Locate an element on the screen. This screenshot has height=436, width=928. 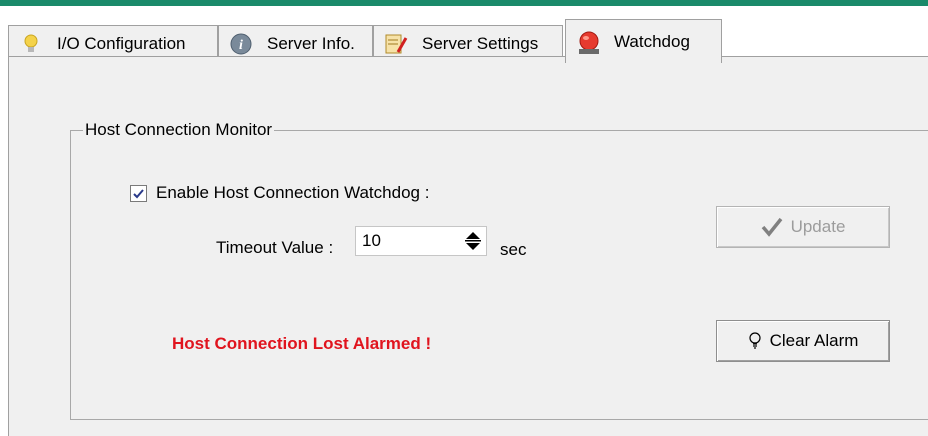
tab-label: Server Info. is located at coordinates (311, 43).